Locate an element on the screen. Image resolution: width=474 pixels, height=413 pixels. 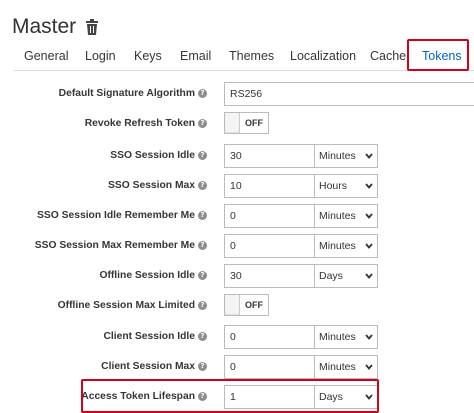
sso-session-max-remember-me-label: SSO Session Max Remember Me is located at coordinates (114, 245).